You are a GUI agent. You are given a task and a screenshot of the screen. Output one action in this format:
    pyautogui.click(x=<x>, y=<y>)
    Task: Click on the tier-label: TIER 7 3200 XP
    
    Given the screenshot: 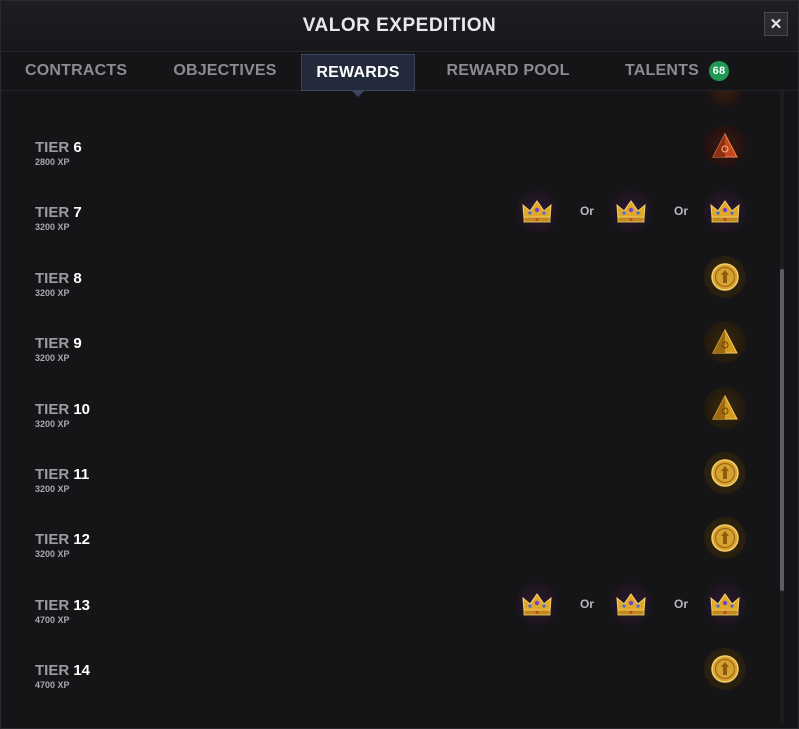 What is the action you would take?
    pyautogui.click(x=58, y=218)
    